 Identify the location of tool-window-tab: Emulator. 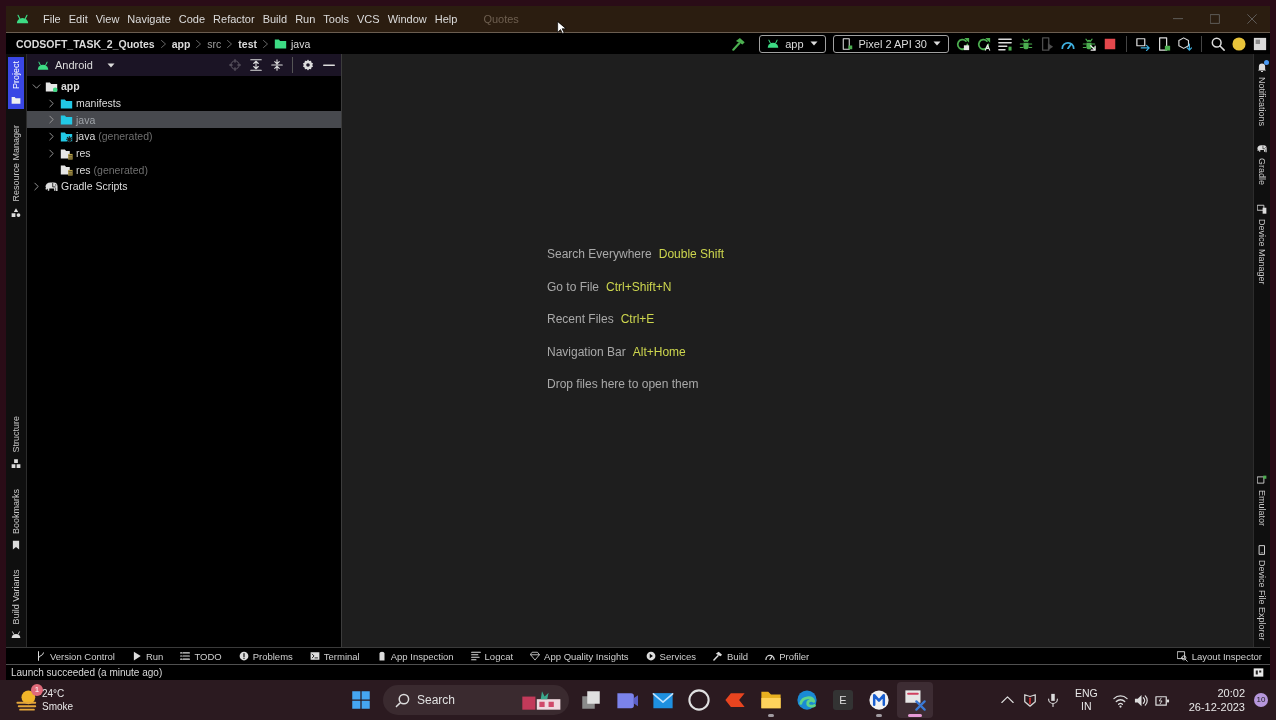
(1262, 501).